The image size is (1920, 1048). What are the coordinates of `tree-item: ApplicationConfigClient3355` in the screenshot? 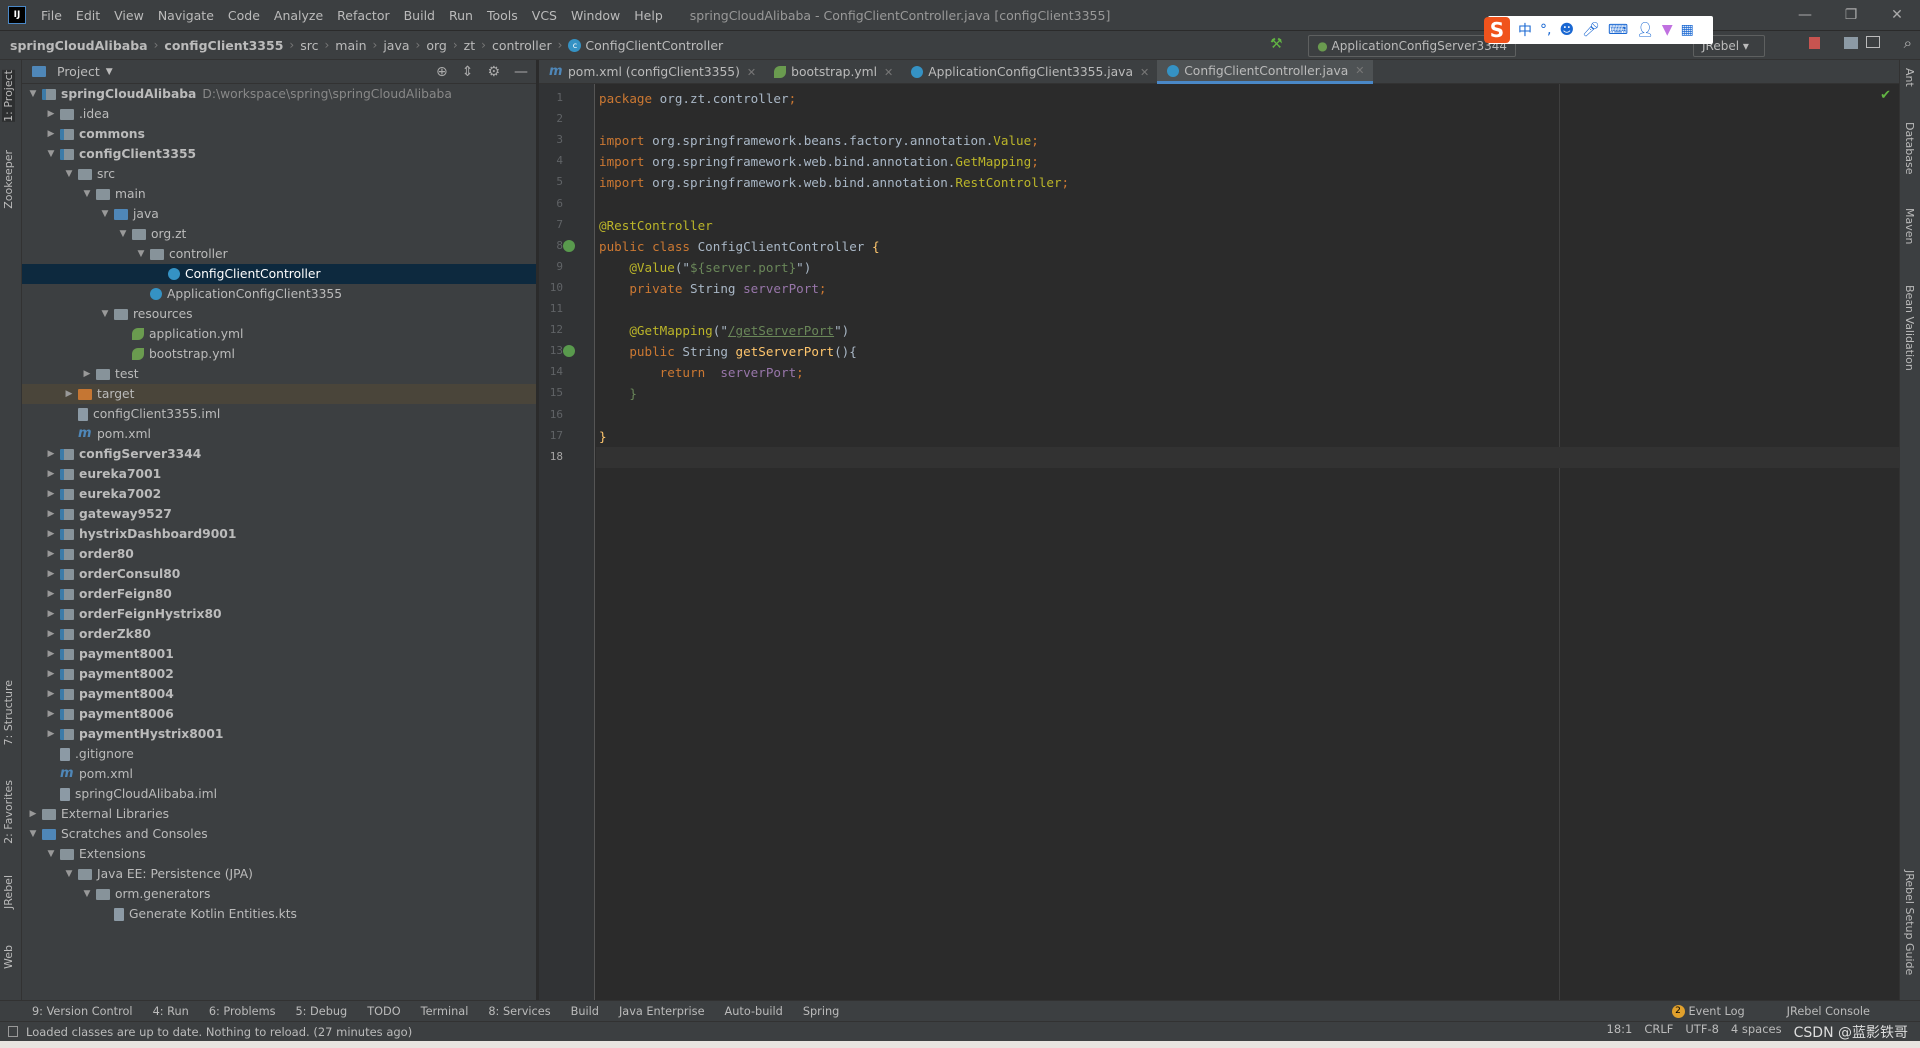 It's located at (279, 294).